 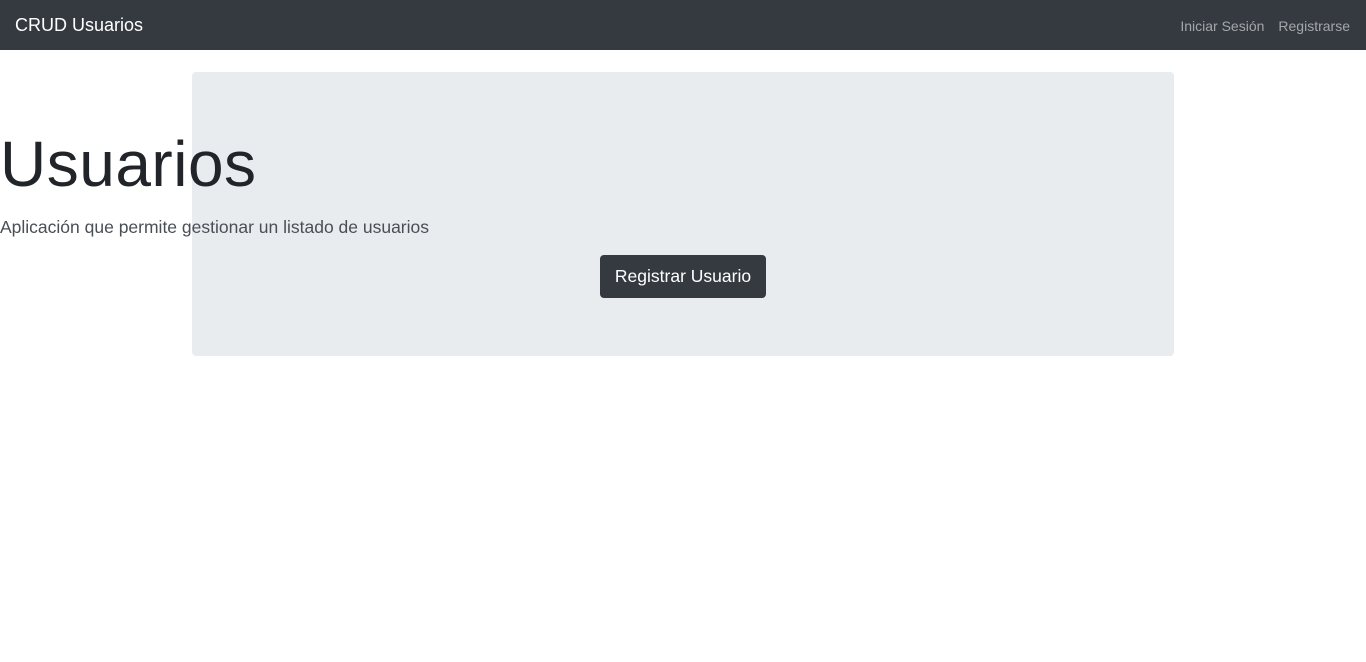 I want to click on nav-link-register: Registrarse, so click(x=1314, y=26).